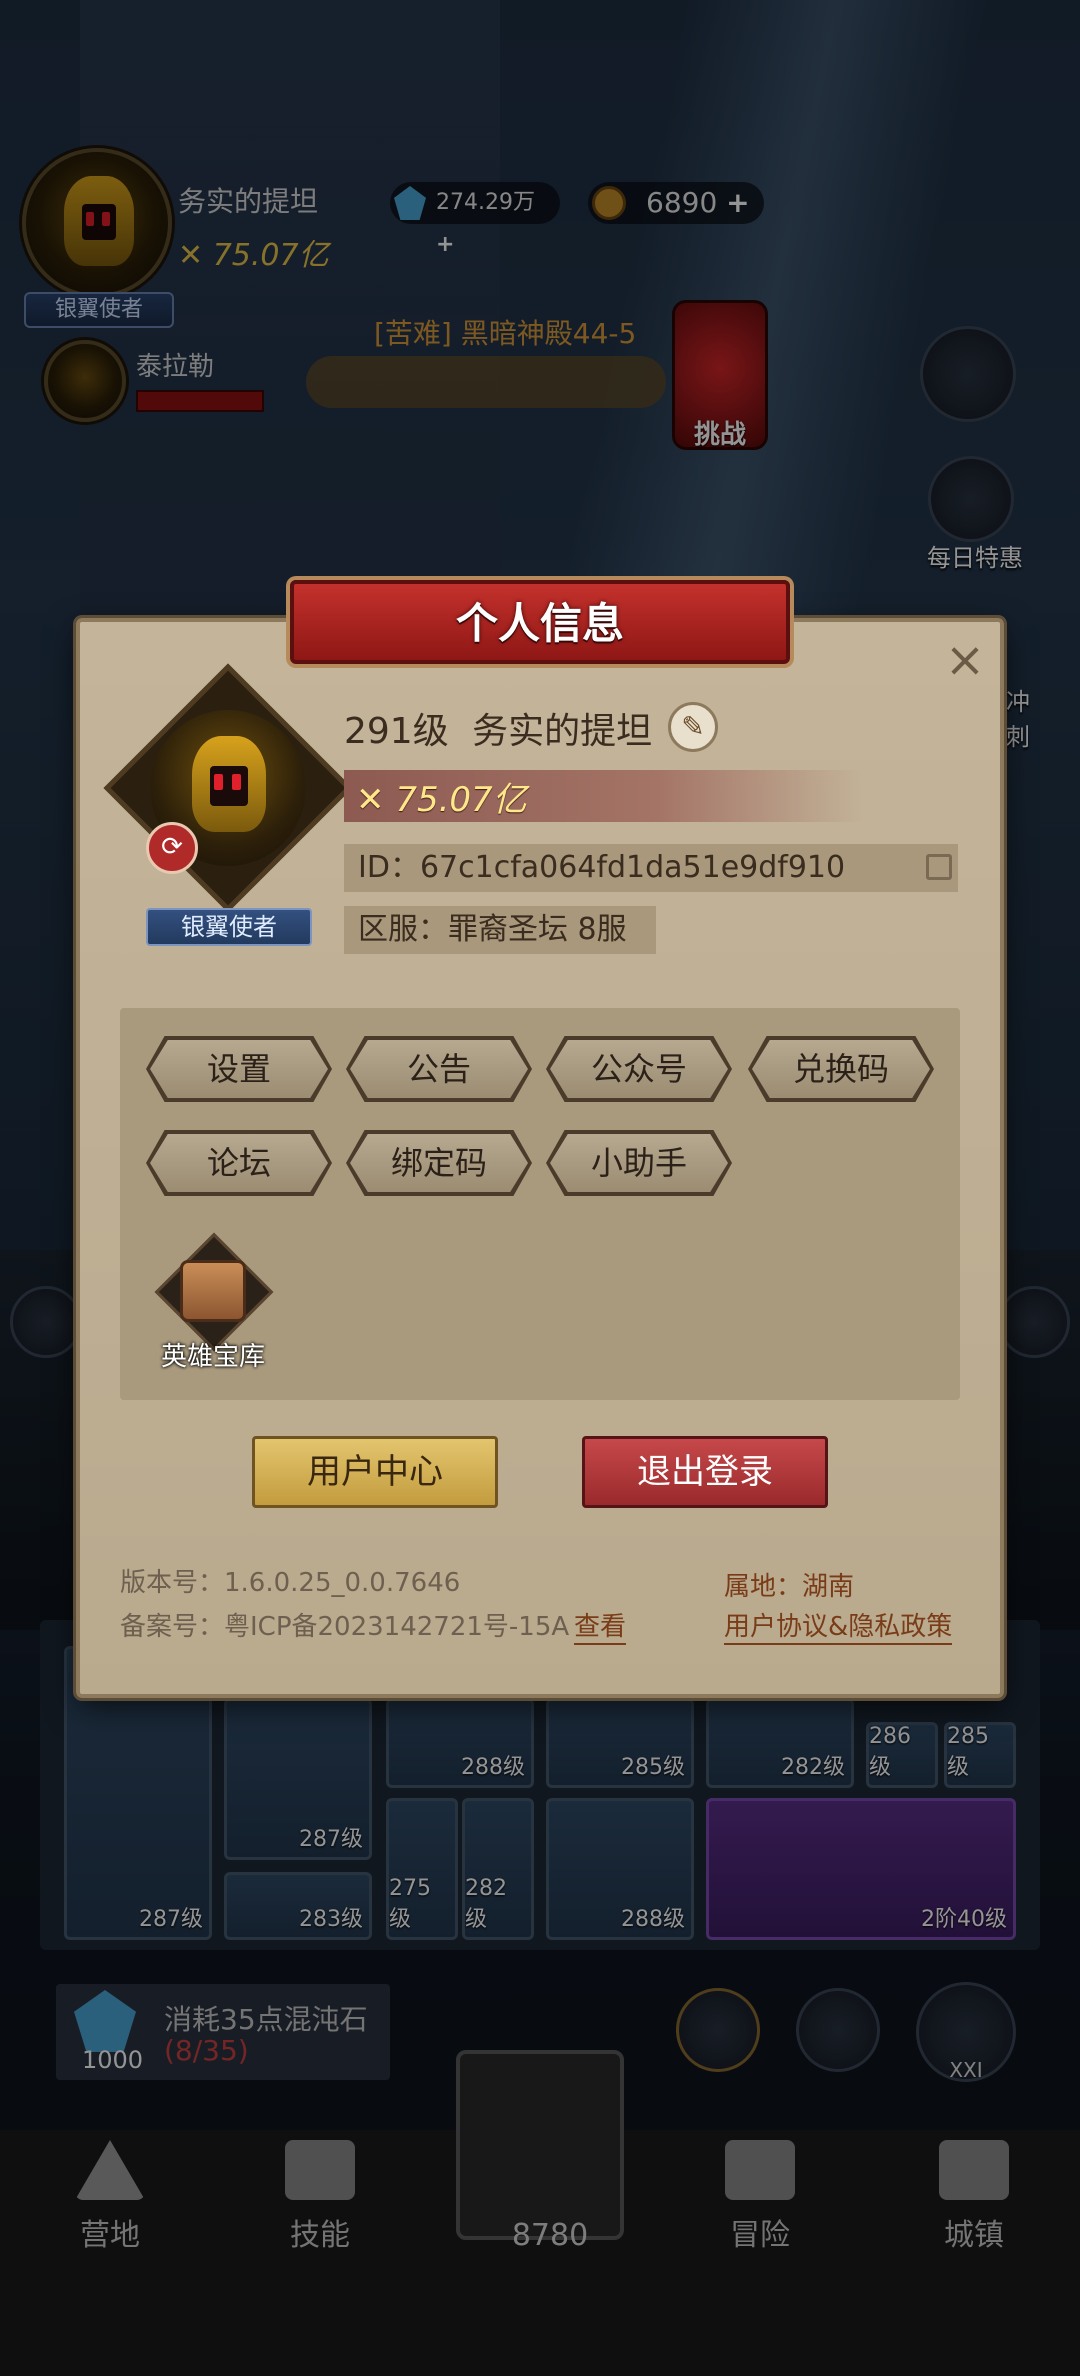 The image size is (1080, 2376). I want to click on profile-name: 务实的提坦, so click(562, 731).